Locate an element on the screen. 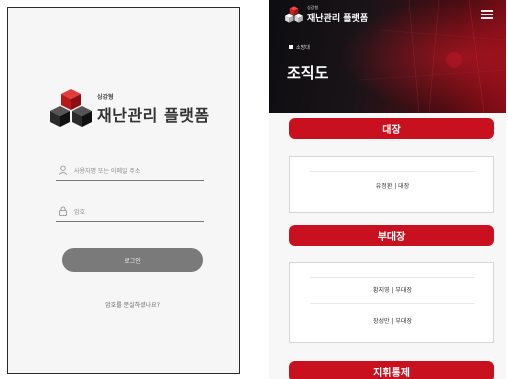 The width and height of the screenshot is (508, 379). square-bullet-icon is located at coordinates (291, 47).